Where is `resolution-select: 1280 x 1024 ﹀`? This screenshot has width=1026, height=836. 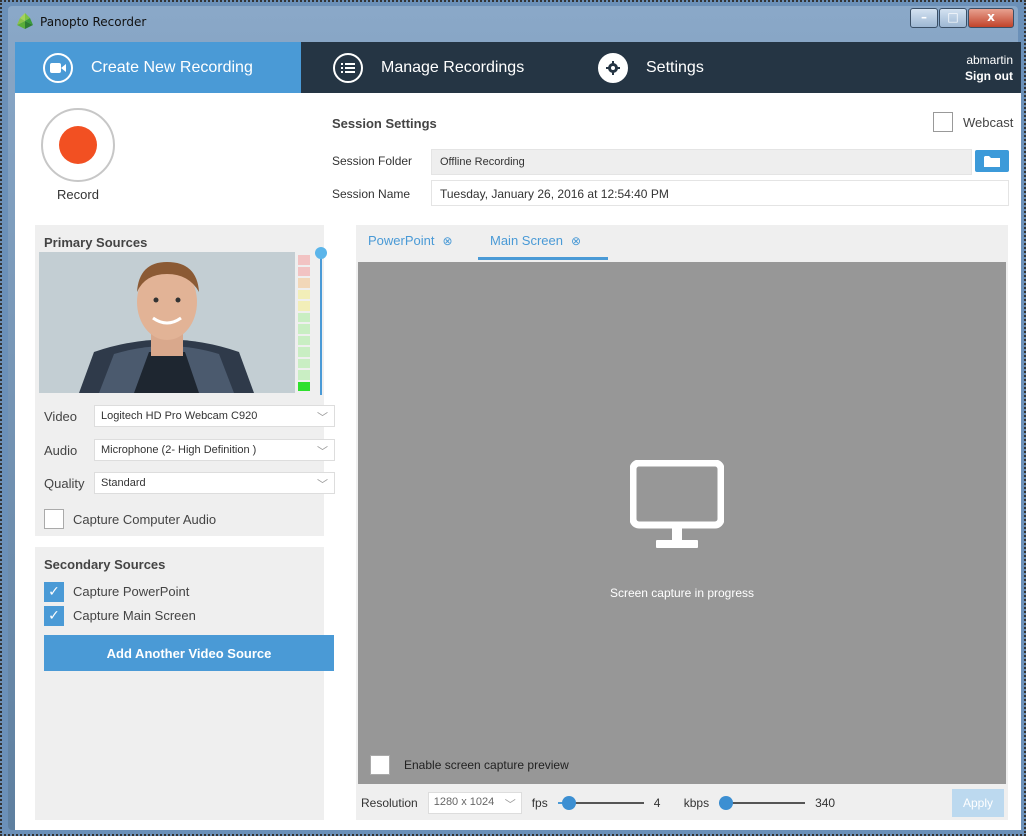 resolution-select: 1280 x 1024 ﹀ is located at coordinates (474, 803).